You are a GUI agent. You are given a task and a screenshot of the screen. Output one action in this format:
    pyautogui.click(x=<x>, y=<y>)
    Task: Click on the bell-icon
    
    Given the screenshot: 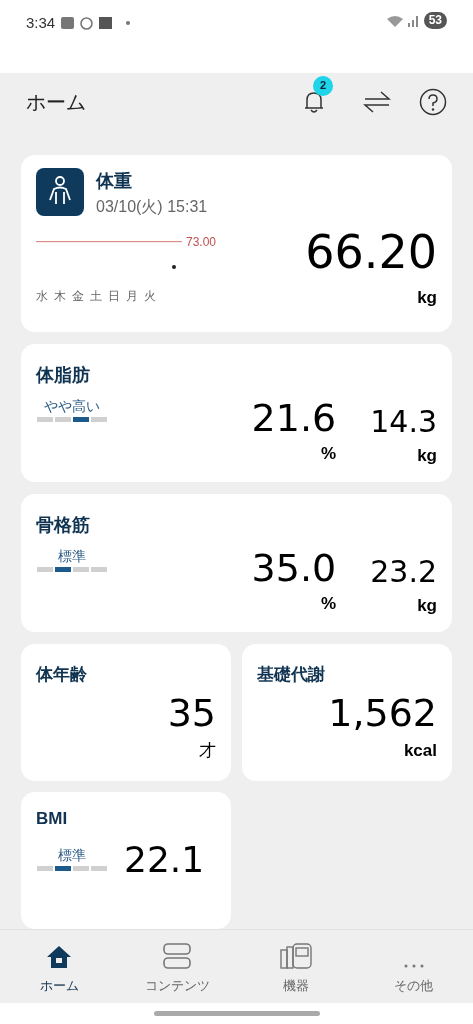 What is the action you would take?
    pyautogui.click(x=314, y=101)
    